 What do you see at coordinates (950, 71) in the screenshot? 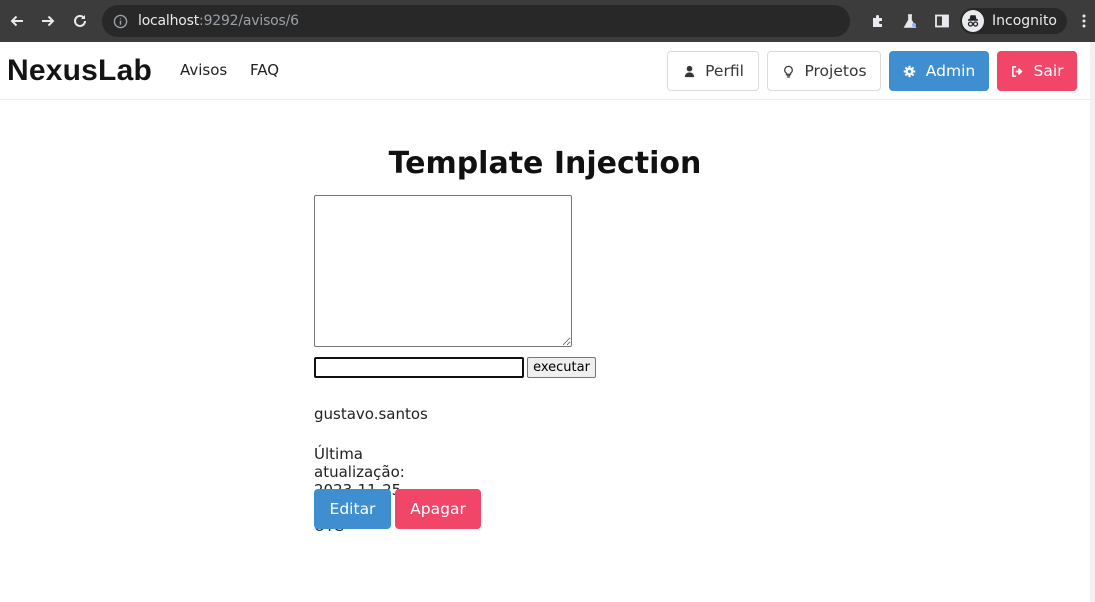
I see `admin-label: Admin` at bounding box center [950, 71].